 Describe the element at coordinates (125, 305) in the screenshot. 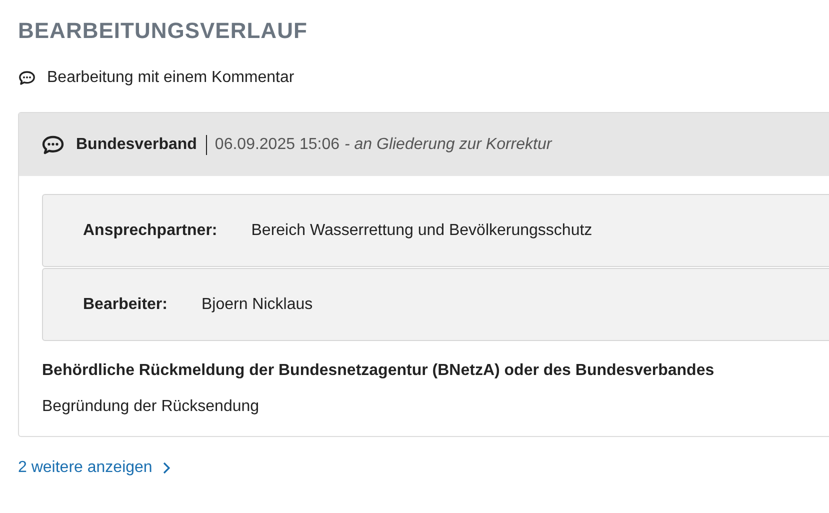

I see `field-label: Bearbeiter:` at that location.